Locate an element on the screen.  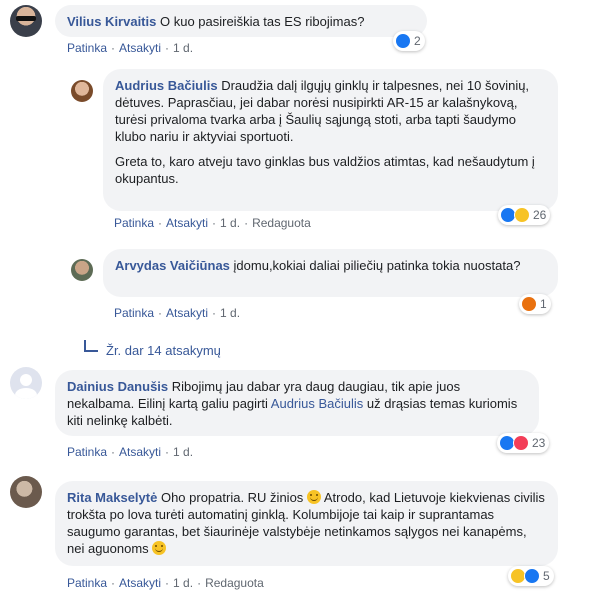
angry-icon is located at coordinates (529, 304).